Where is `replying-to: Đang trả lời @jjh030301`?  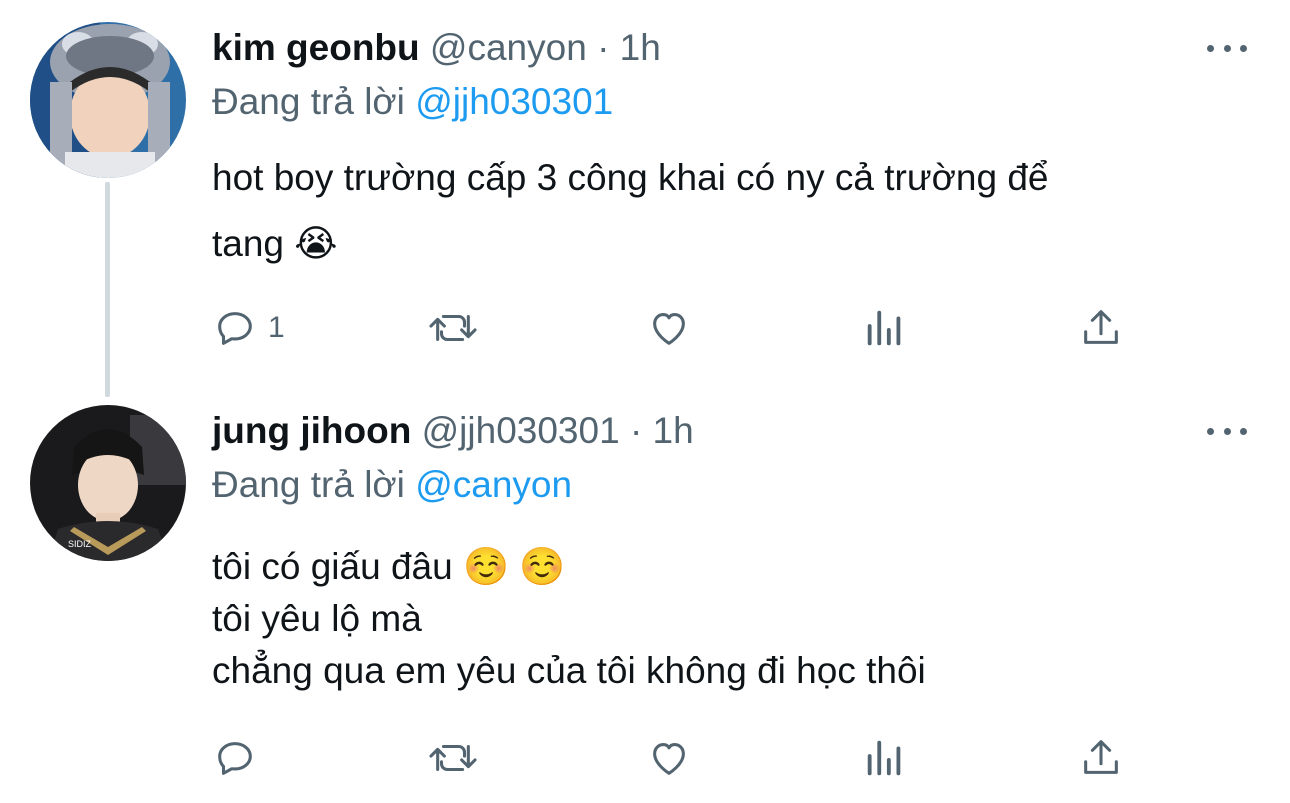
replying-to: Đang trả lời @jjh030301 is located at coordinates (412, 102).